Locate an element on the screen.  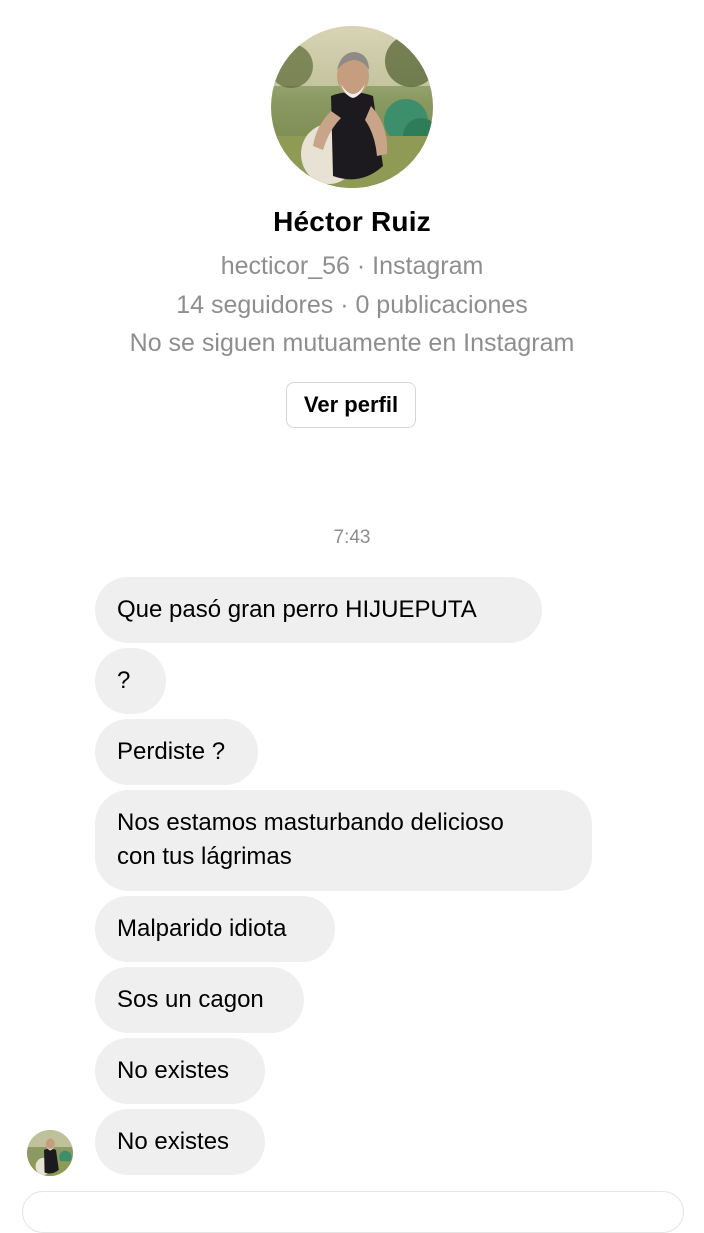
sender-avatar is located at coordinates (50, 1153).